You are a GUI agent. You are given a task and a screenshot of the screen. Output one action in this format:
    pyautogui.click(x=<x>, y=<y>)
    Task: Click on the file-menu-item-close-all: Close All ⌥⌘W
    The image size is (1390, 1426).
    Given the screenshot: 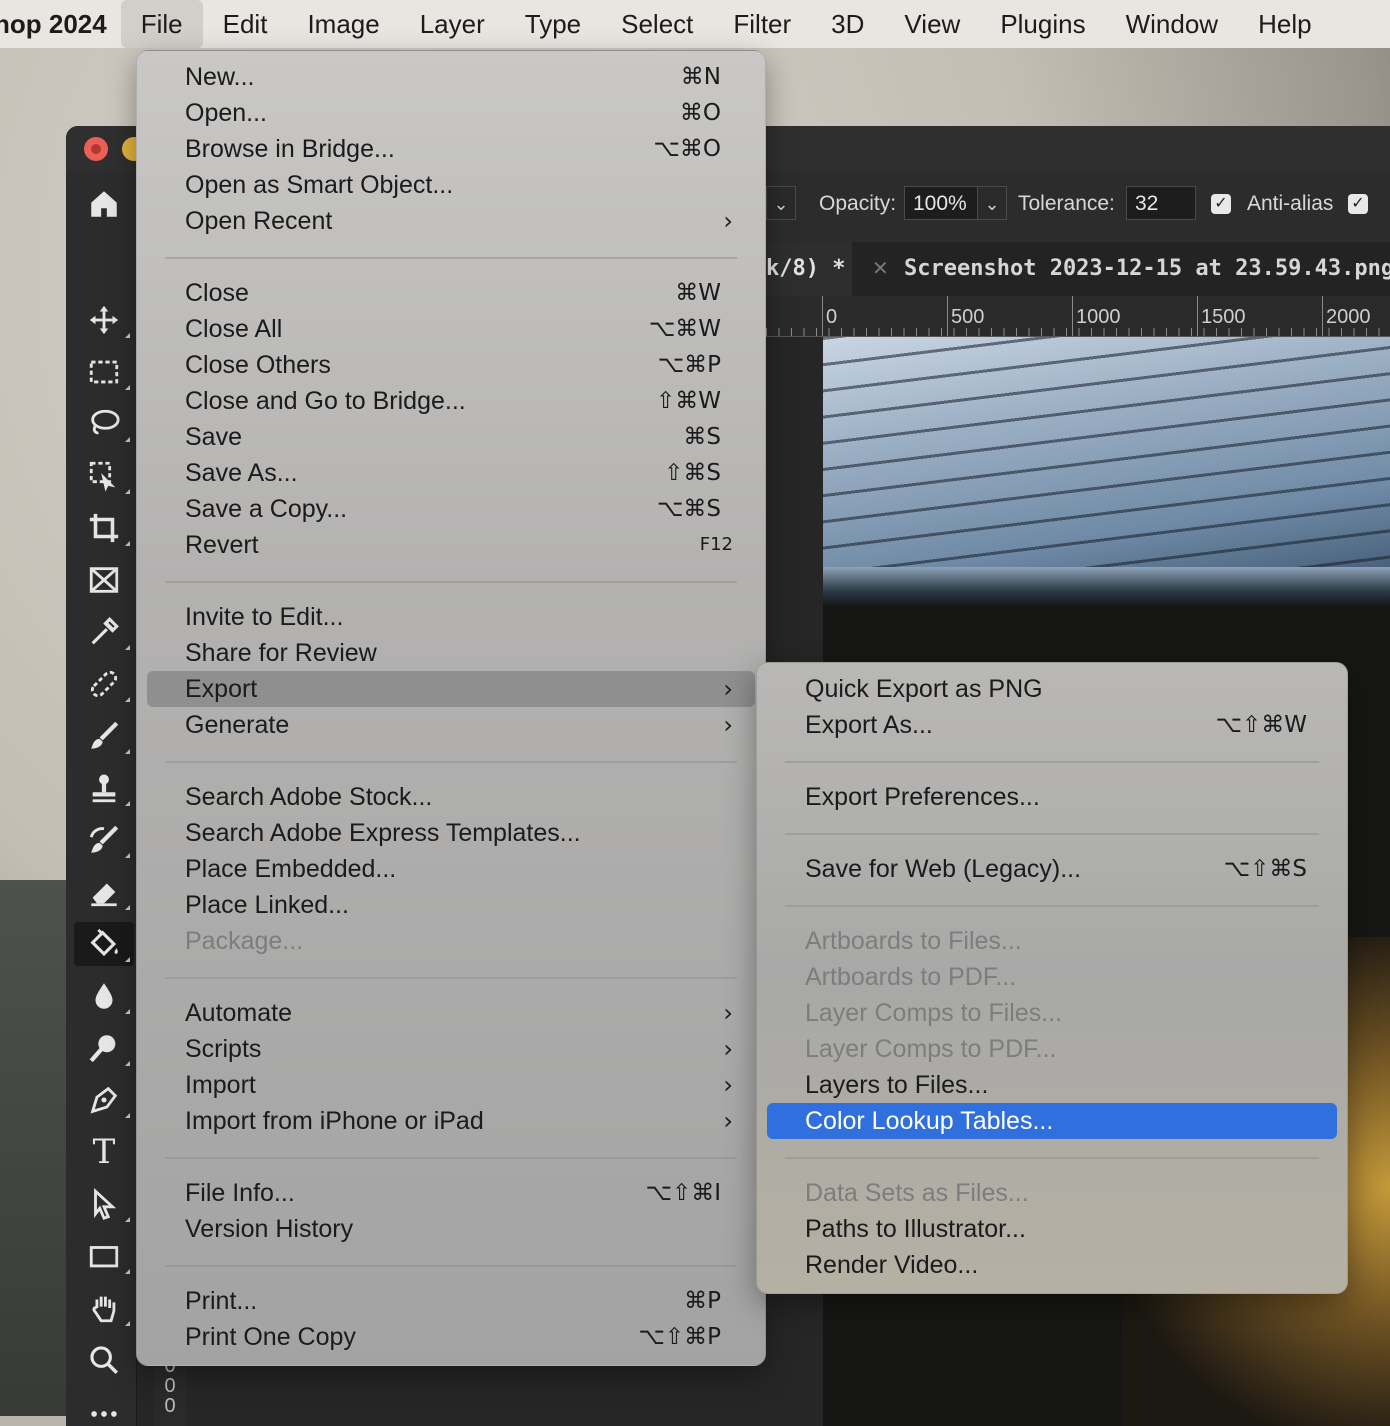 What is the action you would take?
    pyautogui.click(x=451, y=329)
    